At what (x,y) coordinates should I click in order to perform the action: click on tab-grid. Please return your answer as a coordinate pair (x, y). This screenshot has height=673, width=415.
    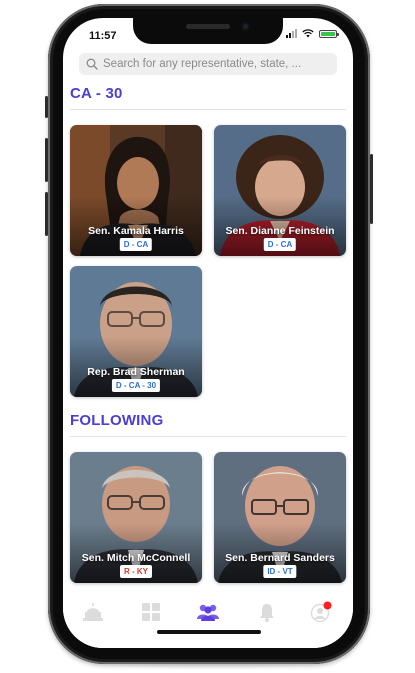
    Looking at the image, I should click on (151, 612).